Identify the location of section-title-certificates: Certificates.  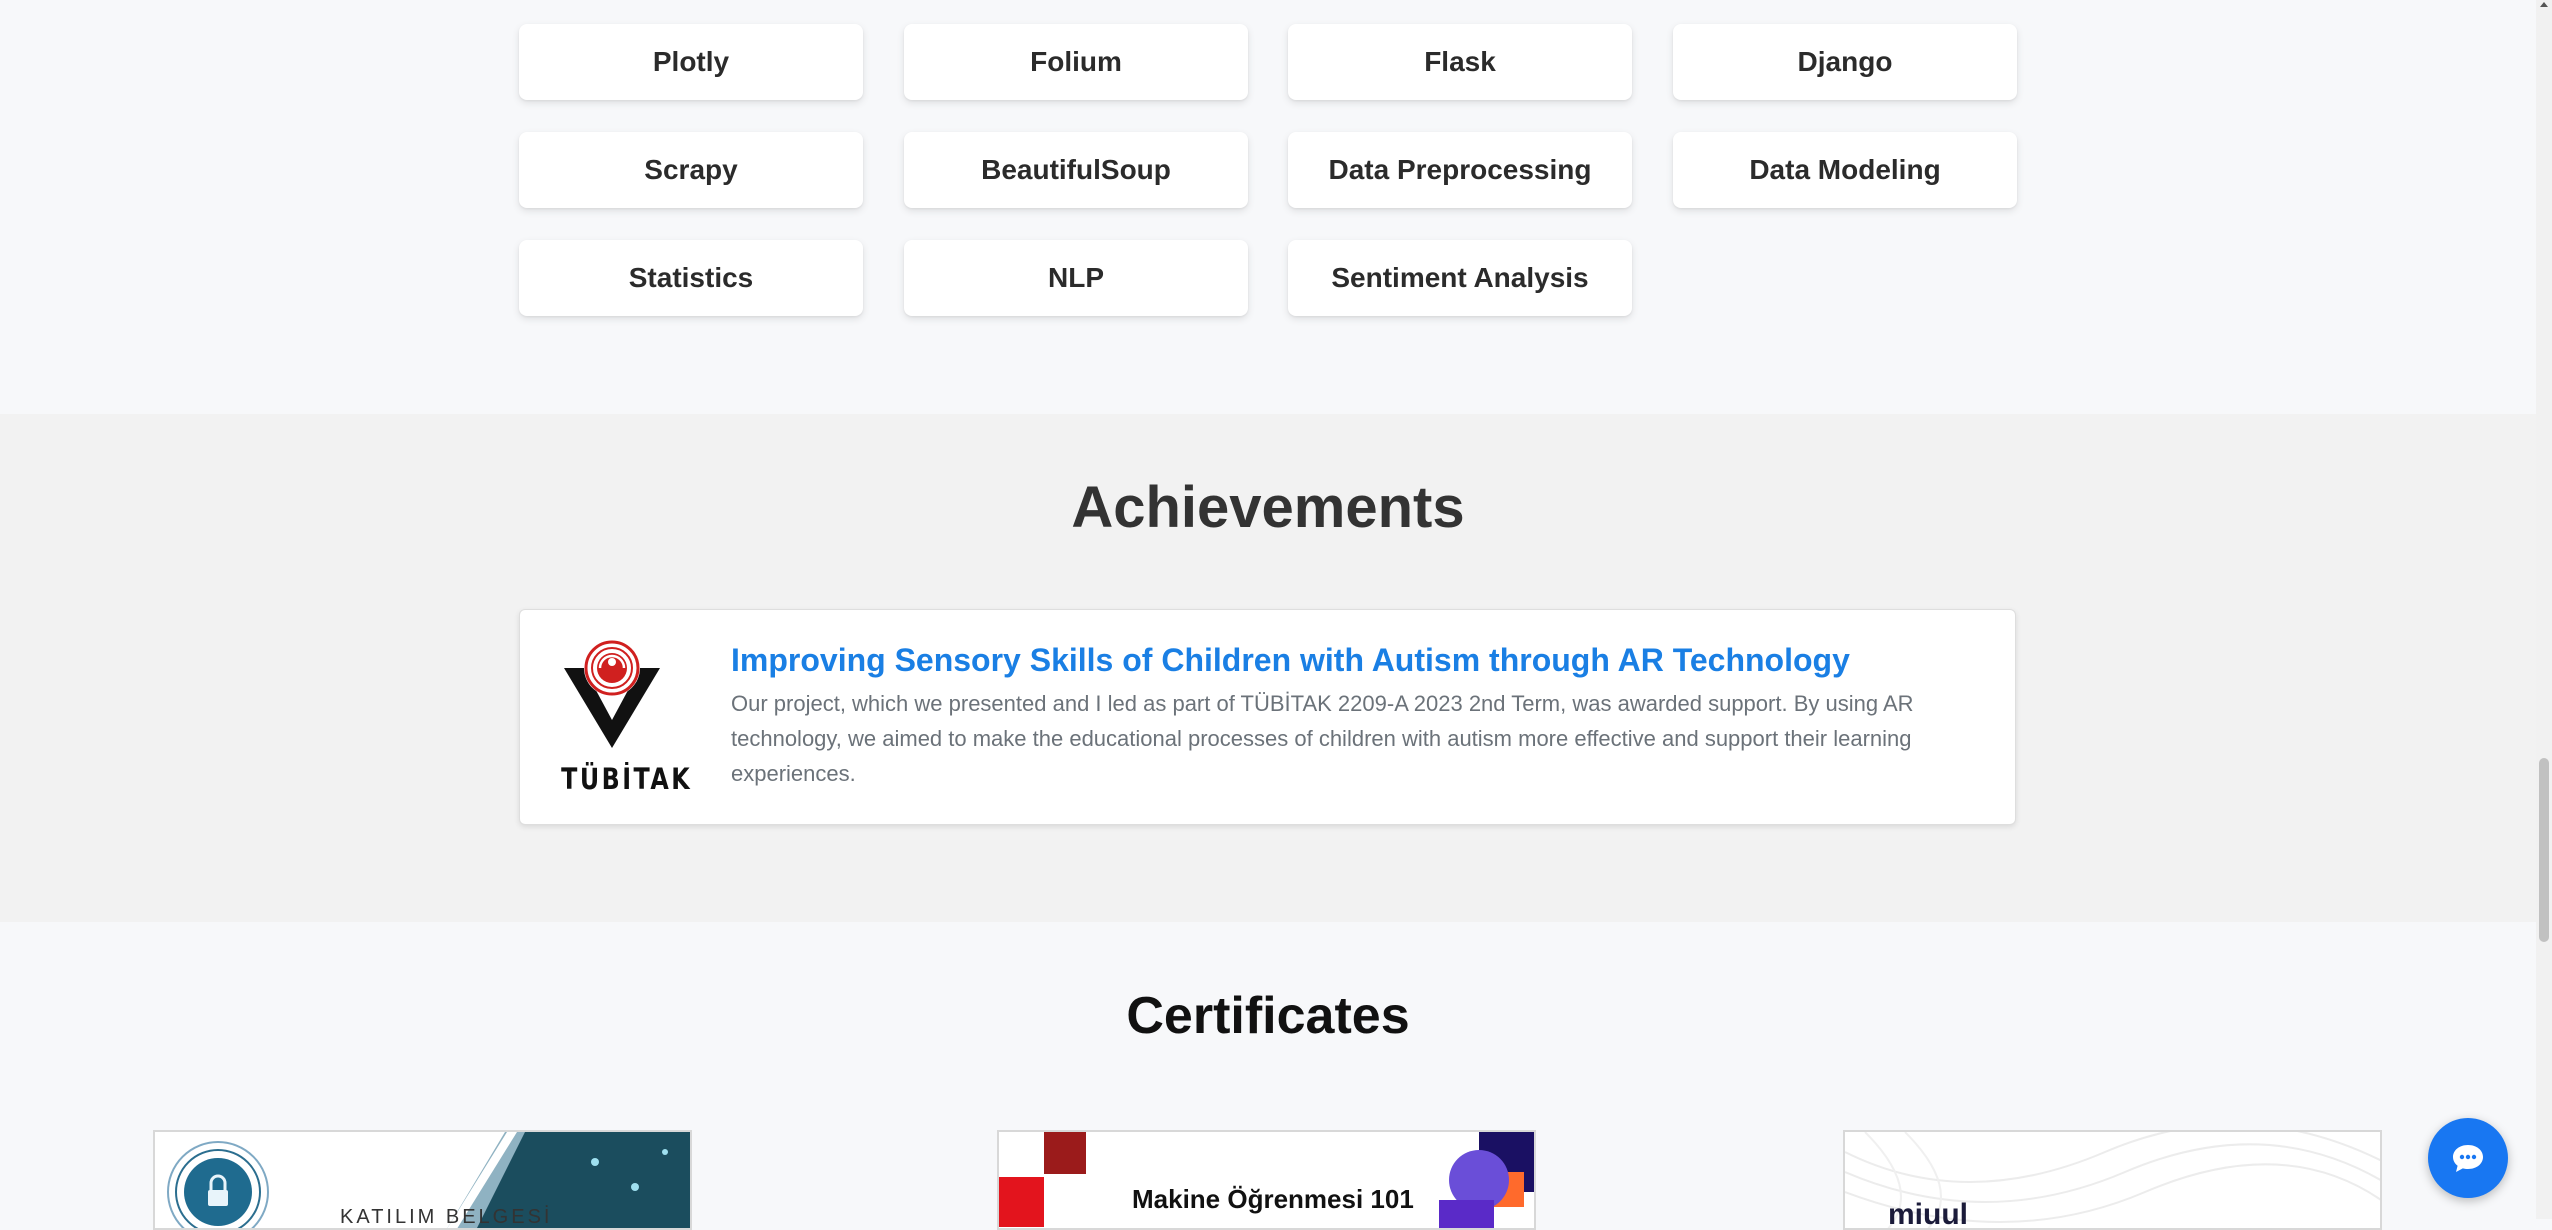
(1268, 1016).